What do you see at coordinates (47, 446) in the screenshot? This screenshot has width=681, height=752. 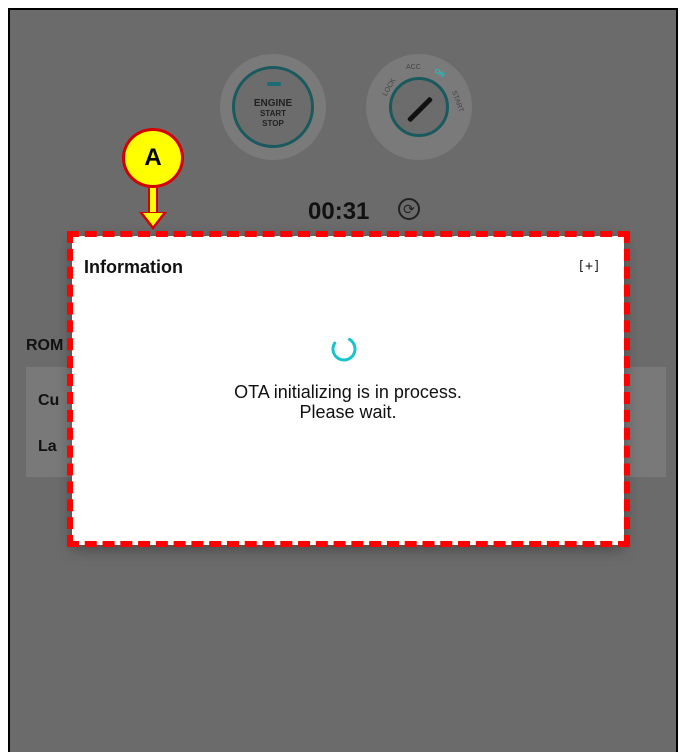 I see `latest-version-label: La` at bounding box center [47, 446].